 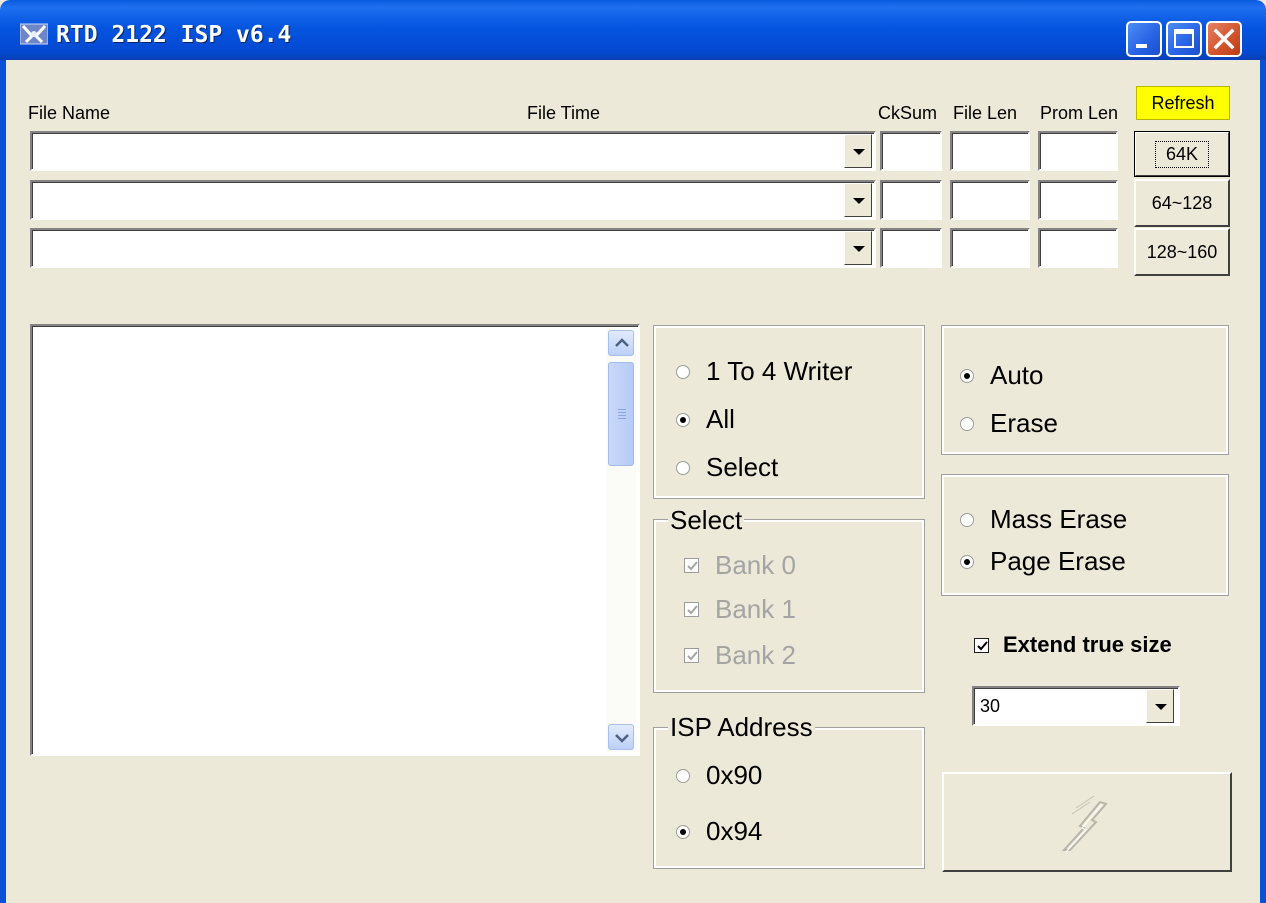 I want to click on lightning-icon, so click(x=1084, y=824).